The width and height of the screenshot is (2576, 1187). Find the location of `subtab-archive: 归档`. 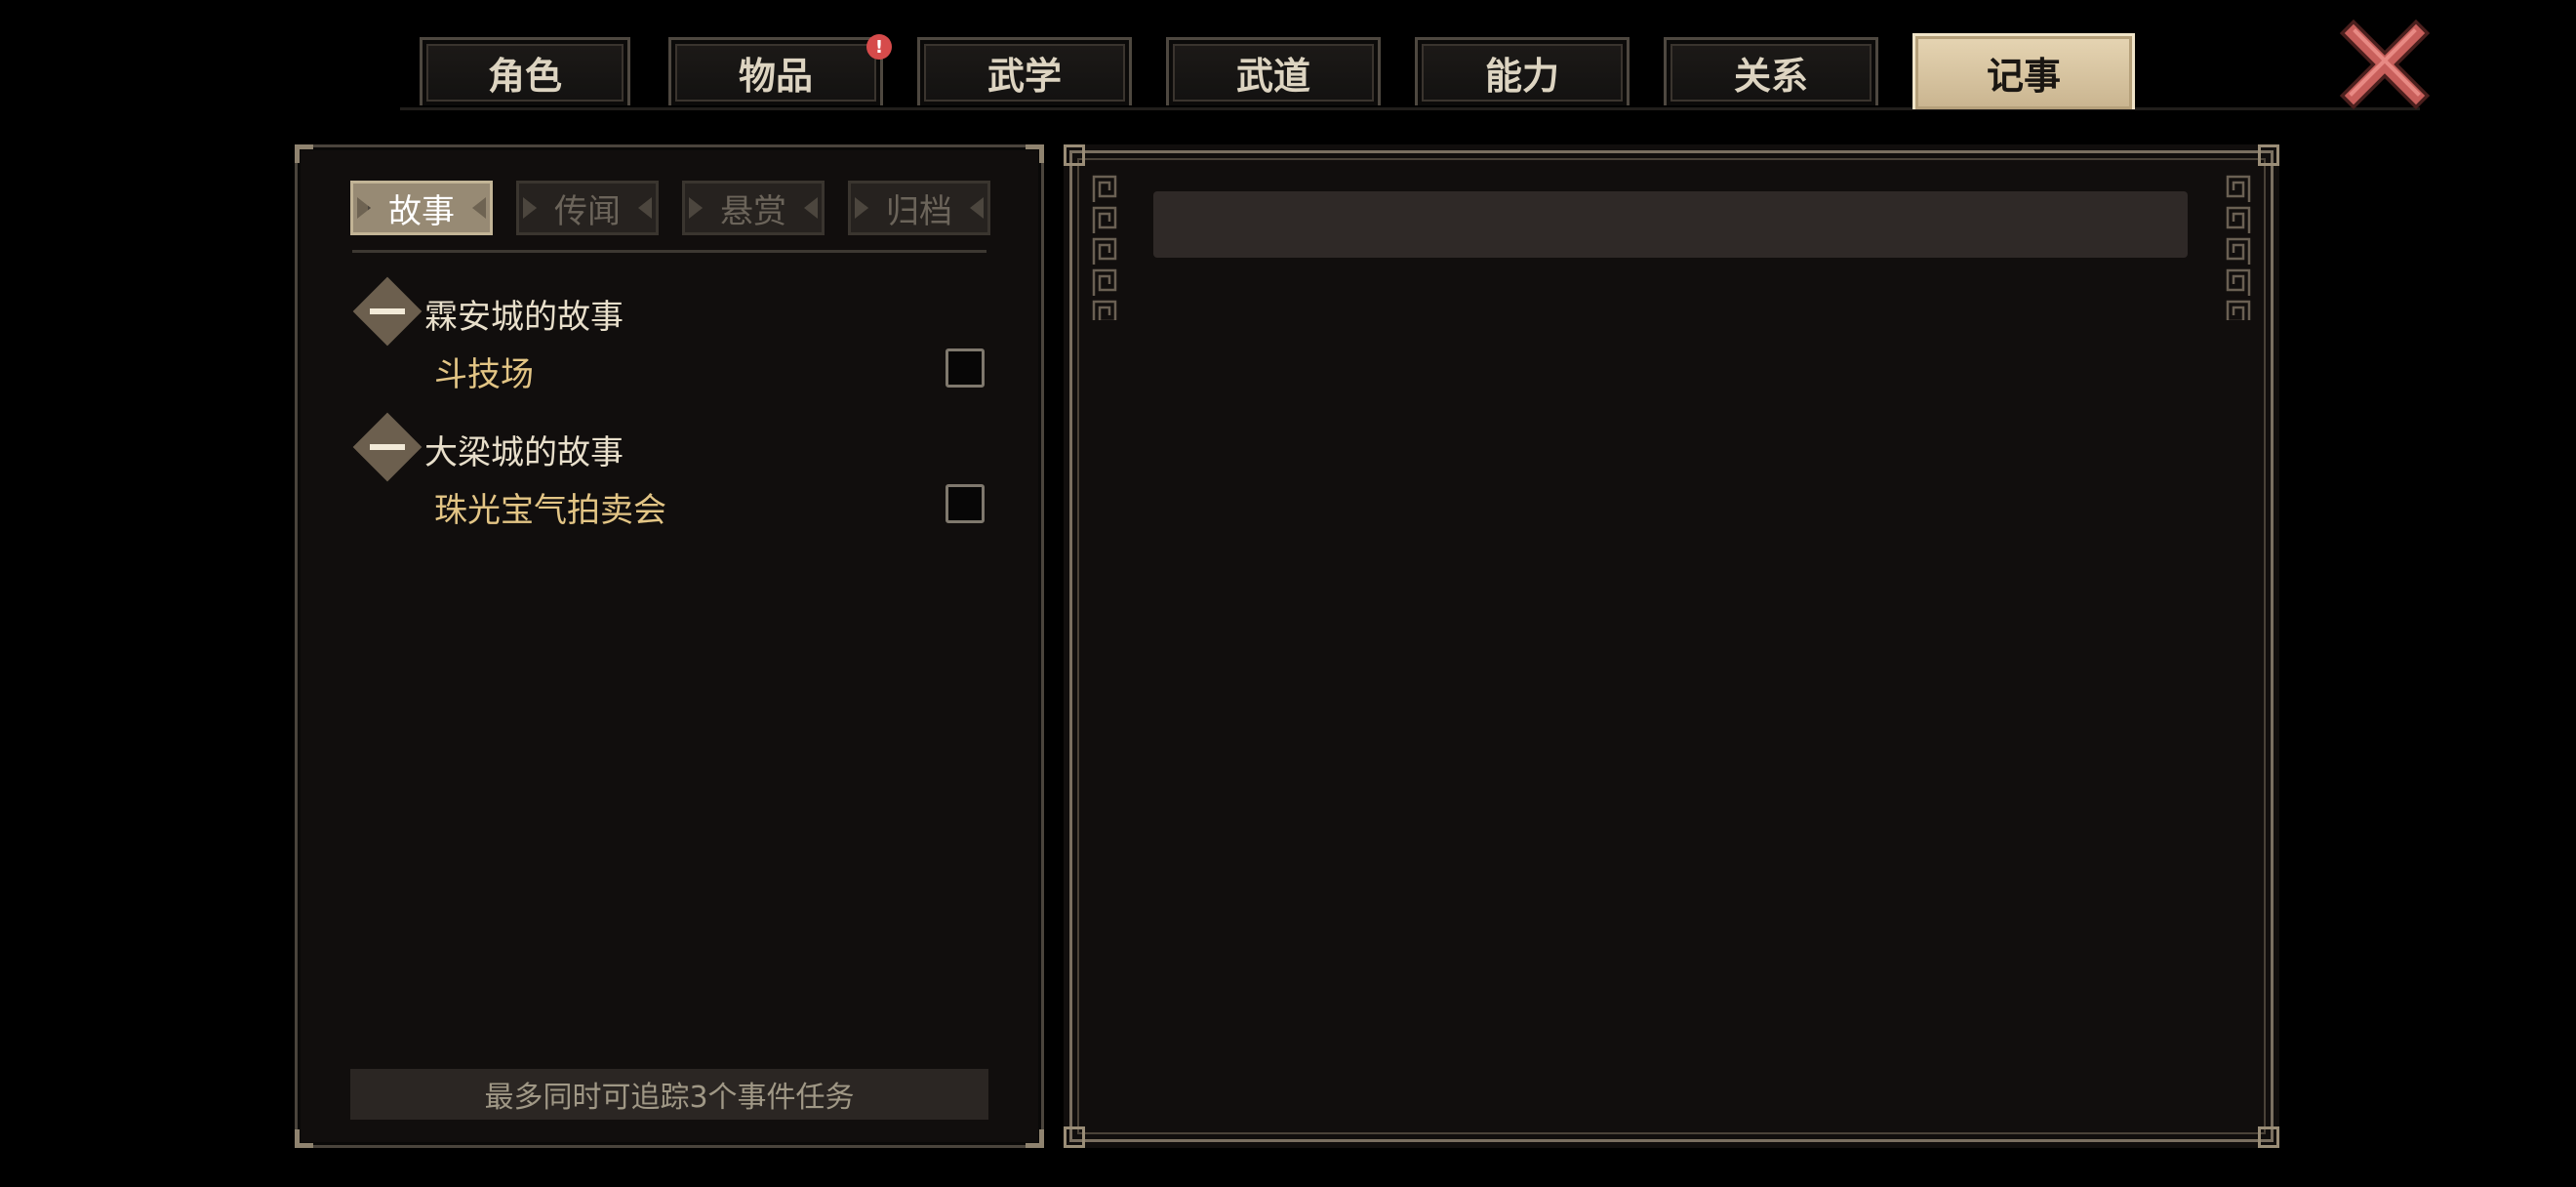

subtab-archive: 归档 is located at coordinates (919, 208).